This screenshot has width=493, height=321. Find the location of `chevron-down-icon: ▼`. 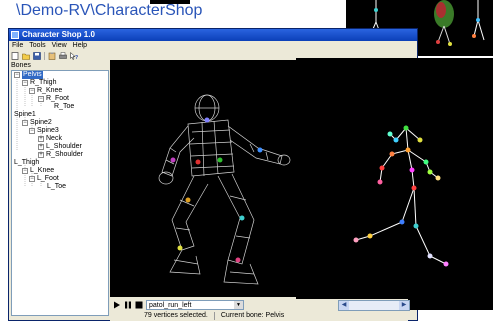

chevron-down-icon: ▼ is located at coordinates (238, 305).